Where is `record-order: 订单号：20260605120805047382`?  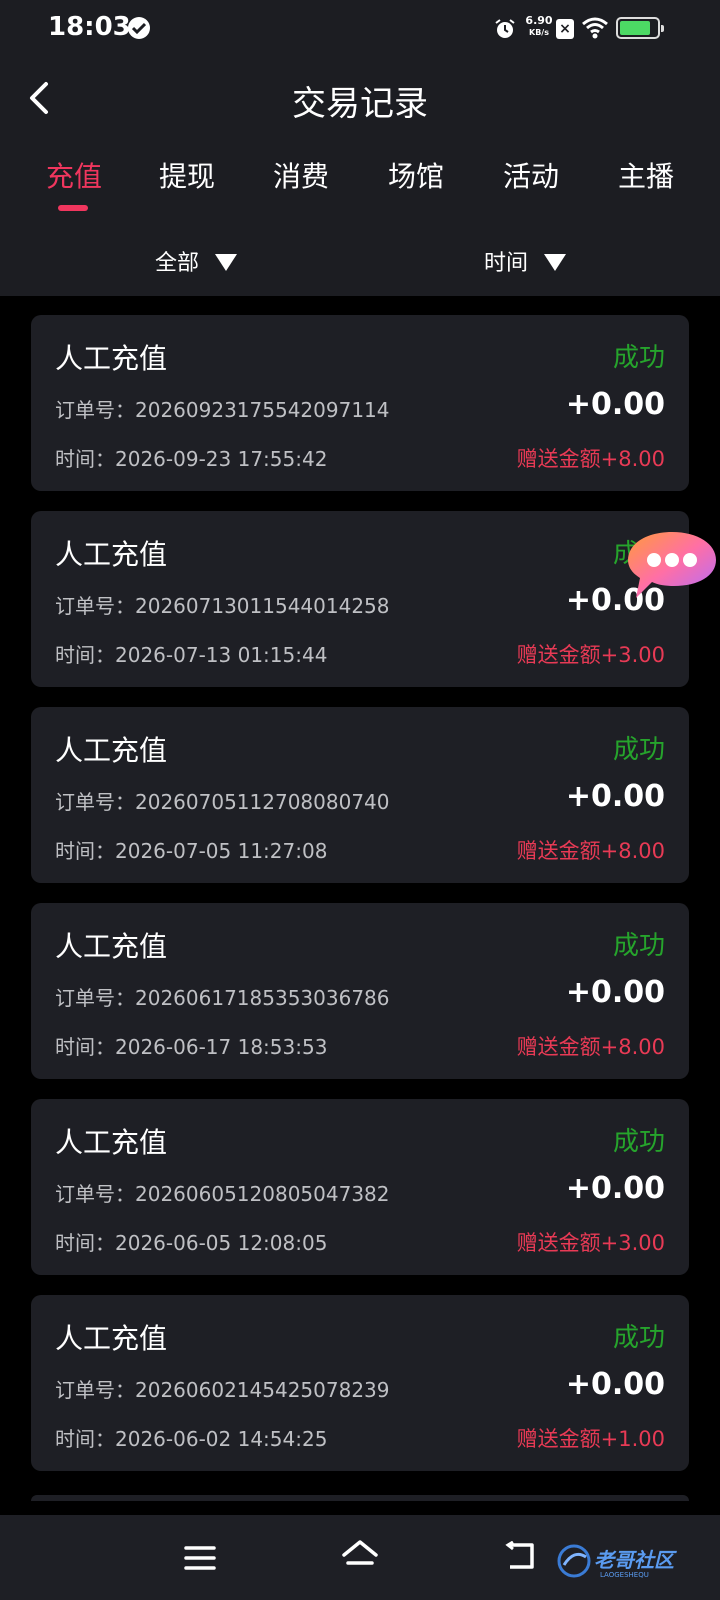
record-order: 订单号：20260605120805047382 is located at coordinates (222, 1192).